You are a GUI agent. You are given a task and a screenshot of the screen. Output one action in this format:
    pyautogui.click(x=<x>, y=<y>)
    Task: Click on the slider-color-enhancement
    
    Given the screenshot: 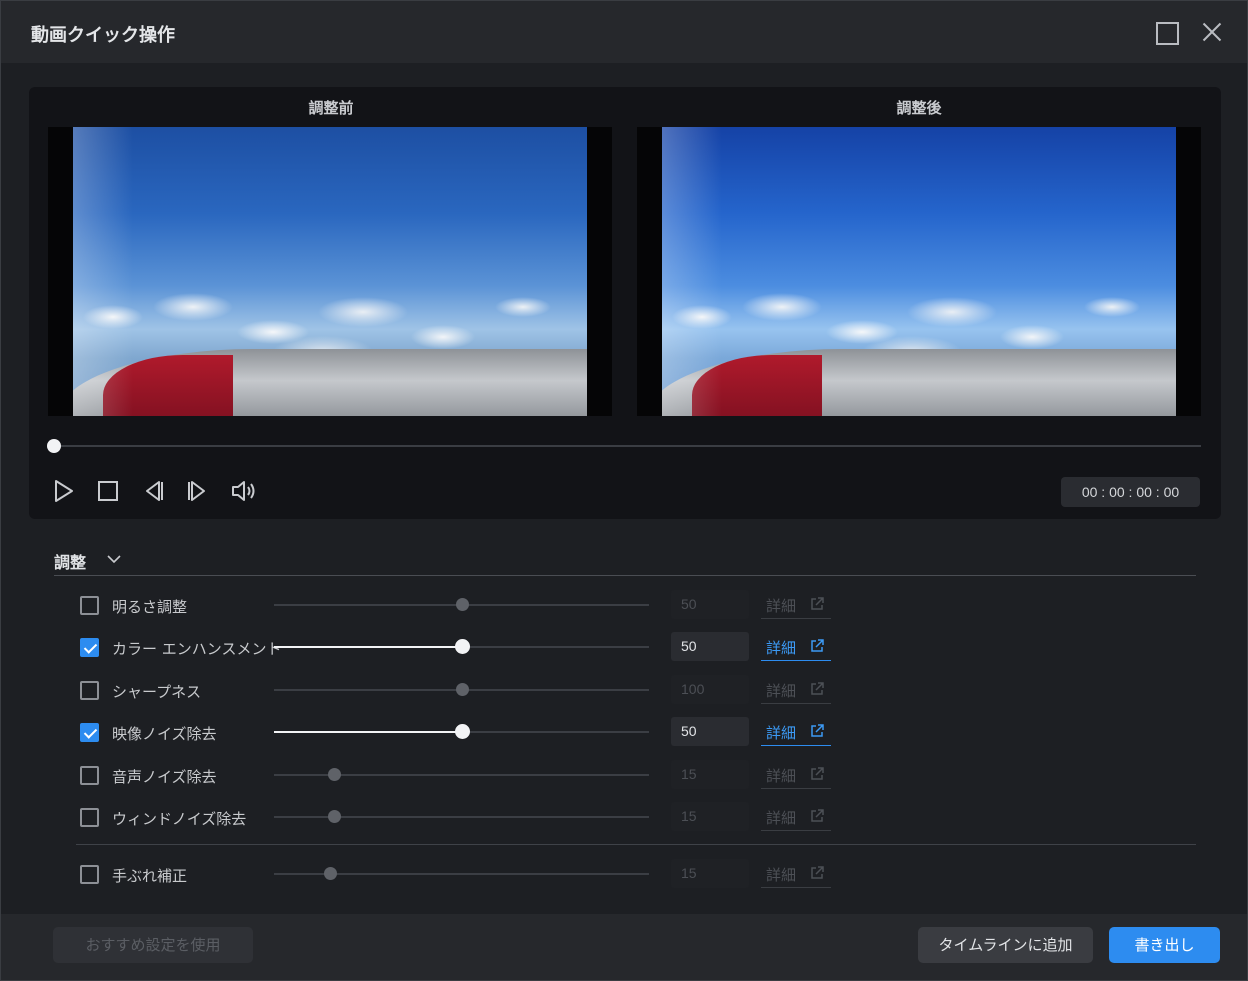 What is the action you would take?
    pyautogui.click(x=461, y=646)
    